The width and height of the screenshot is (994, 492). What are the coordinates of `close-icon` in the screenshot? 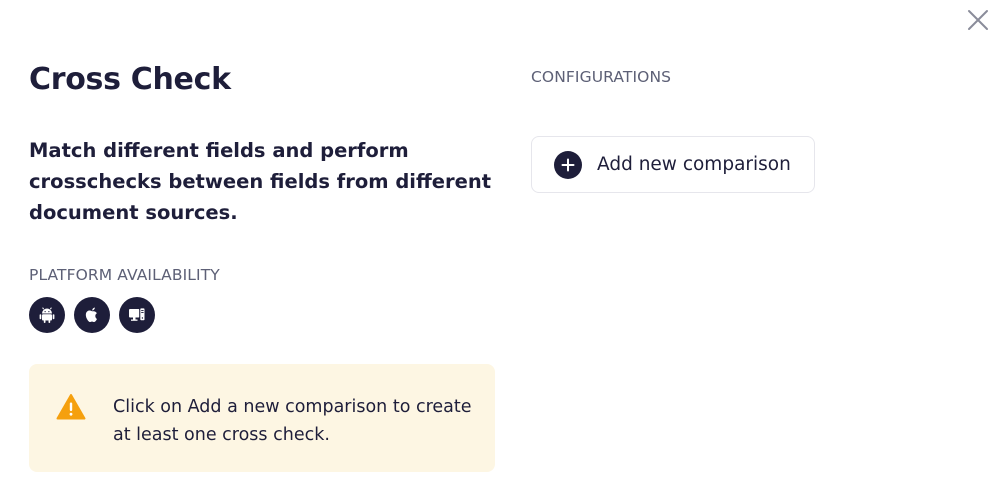 It's located at (978, 20).